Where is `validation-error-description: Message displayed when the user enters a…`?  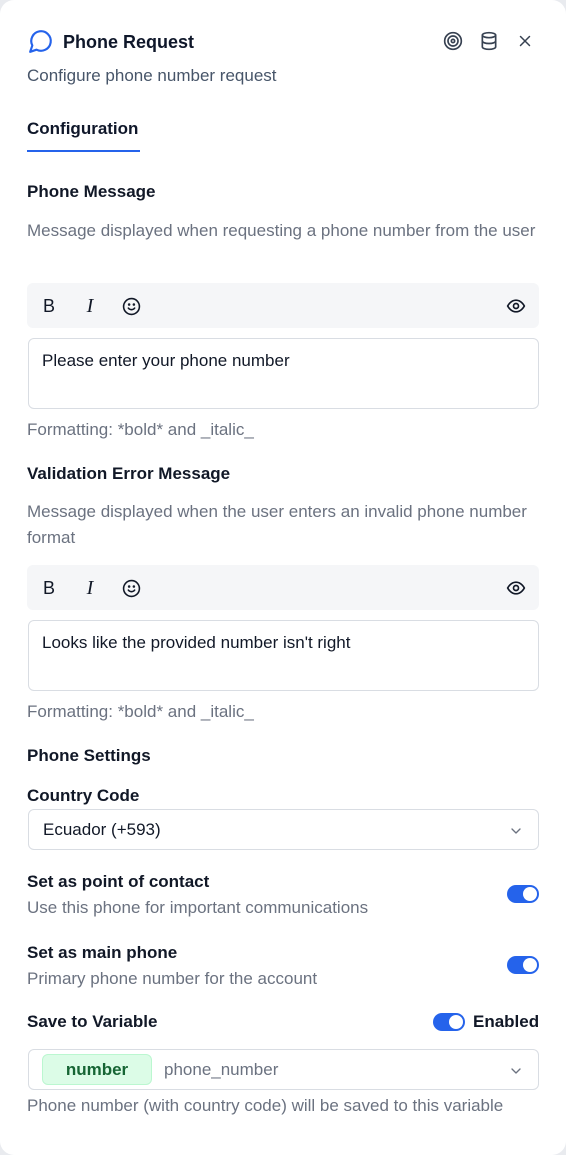 validation-error-description: Message displayed when the user enters a… is located at coordinates (277, 524).